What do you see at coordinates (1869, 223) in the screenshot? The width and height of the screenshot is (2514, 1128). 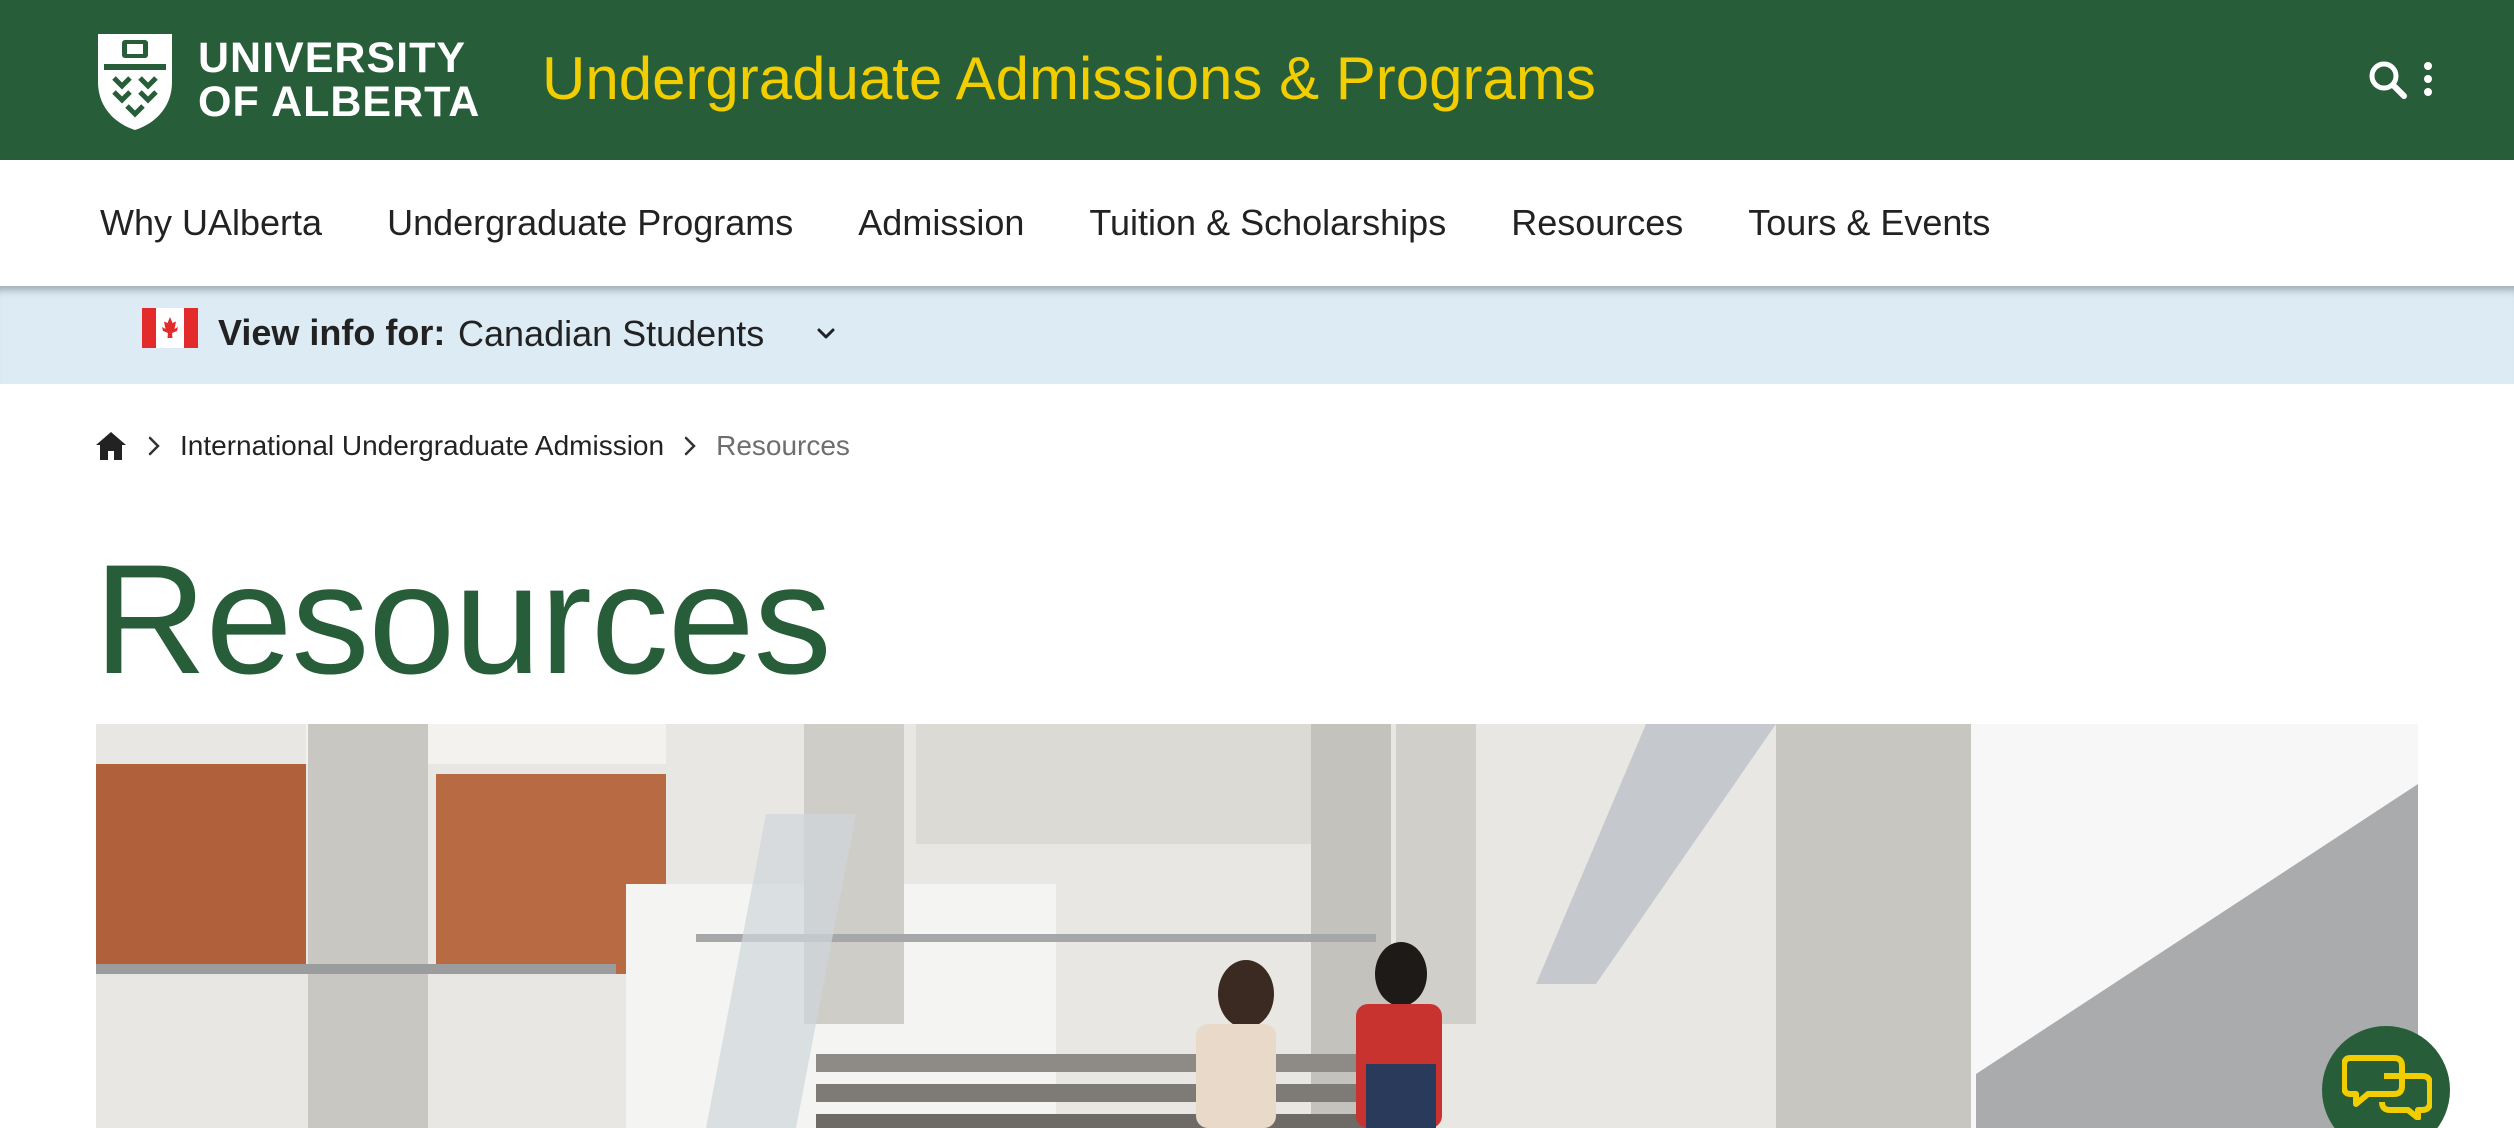 I see `nav-item-tours-events: Tours & Events` at bounding box center [1869, 223].